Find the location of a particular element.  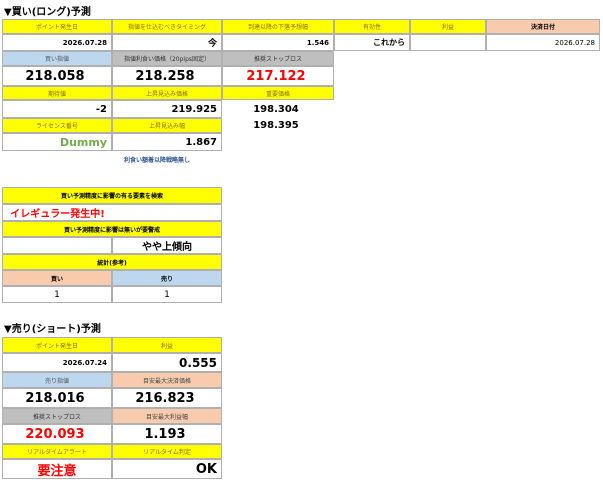

long-header-expected-low: 到達以降の下落予想幅 is located at coordinates (278, 26).